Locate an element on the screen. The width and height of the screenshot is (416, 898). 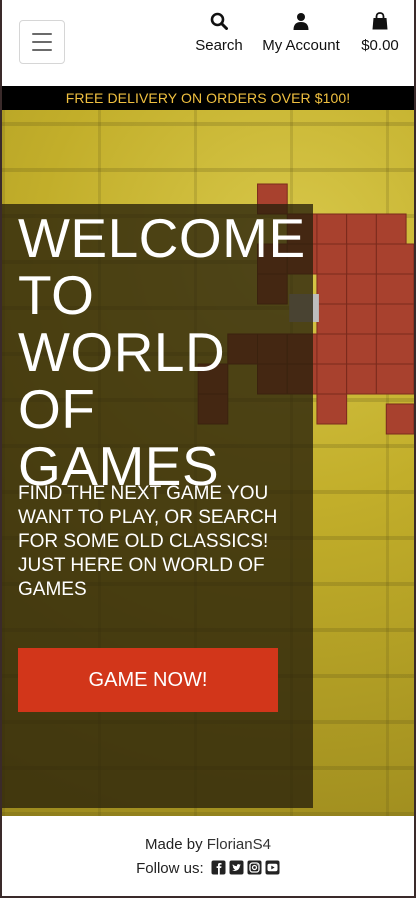
promo-banner: FREE DELIVERY ON ORDERS OVER $100! is located at coordinates (208, 98).